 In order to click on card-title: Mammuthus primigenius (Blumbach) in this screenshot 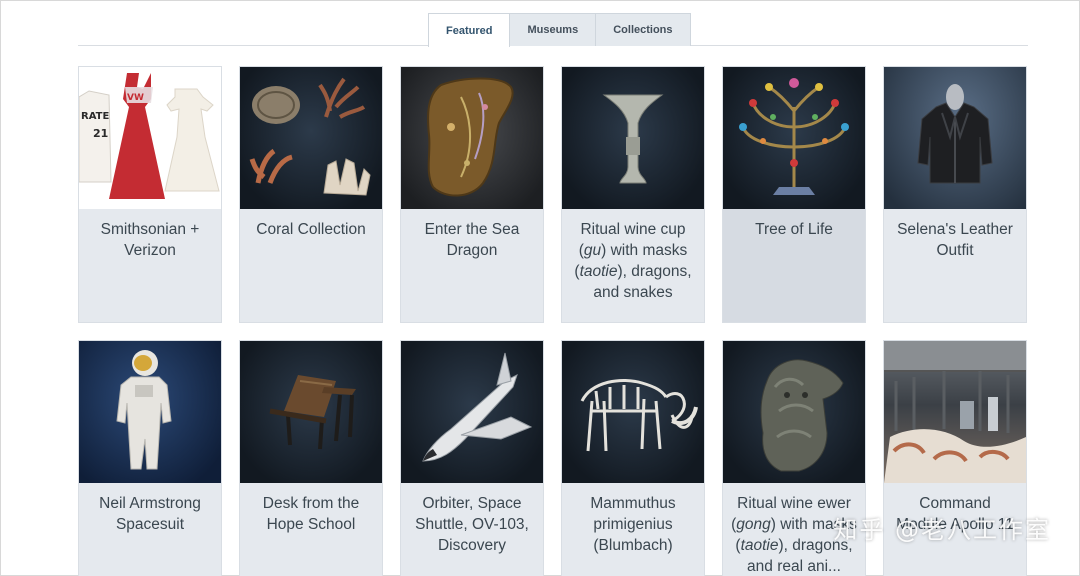, I will do `click(633, 524)`.